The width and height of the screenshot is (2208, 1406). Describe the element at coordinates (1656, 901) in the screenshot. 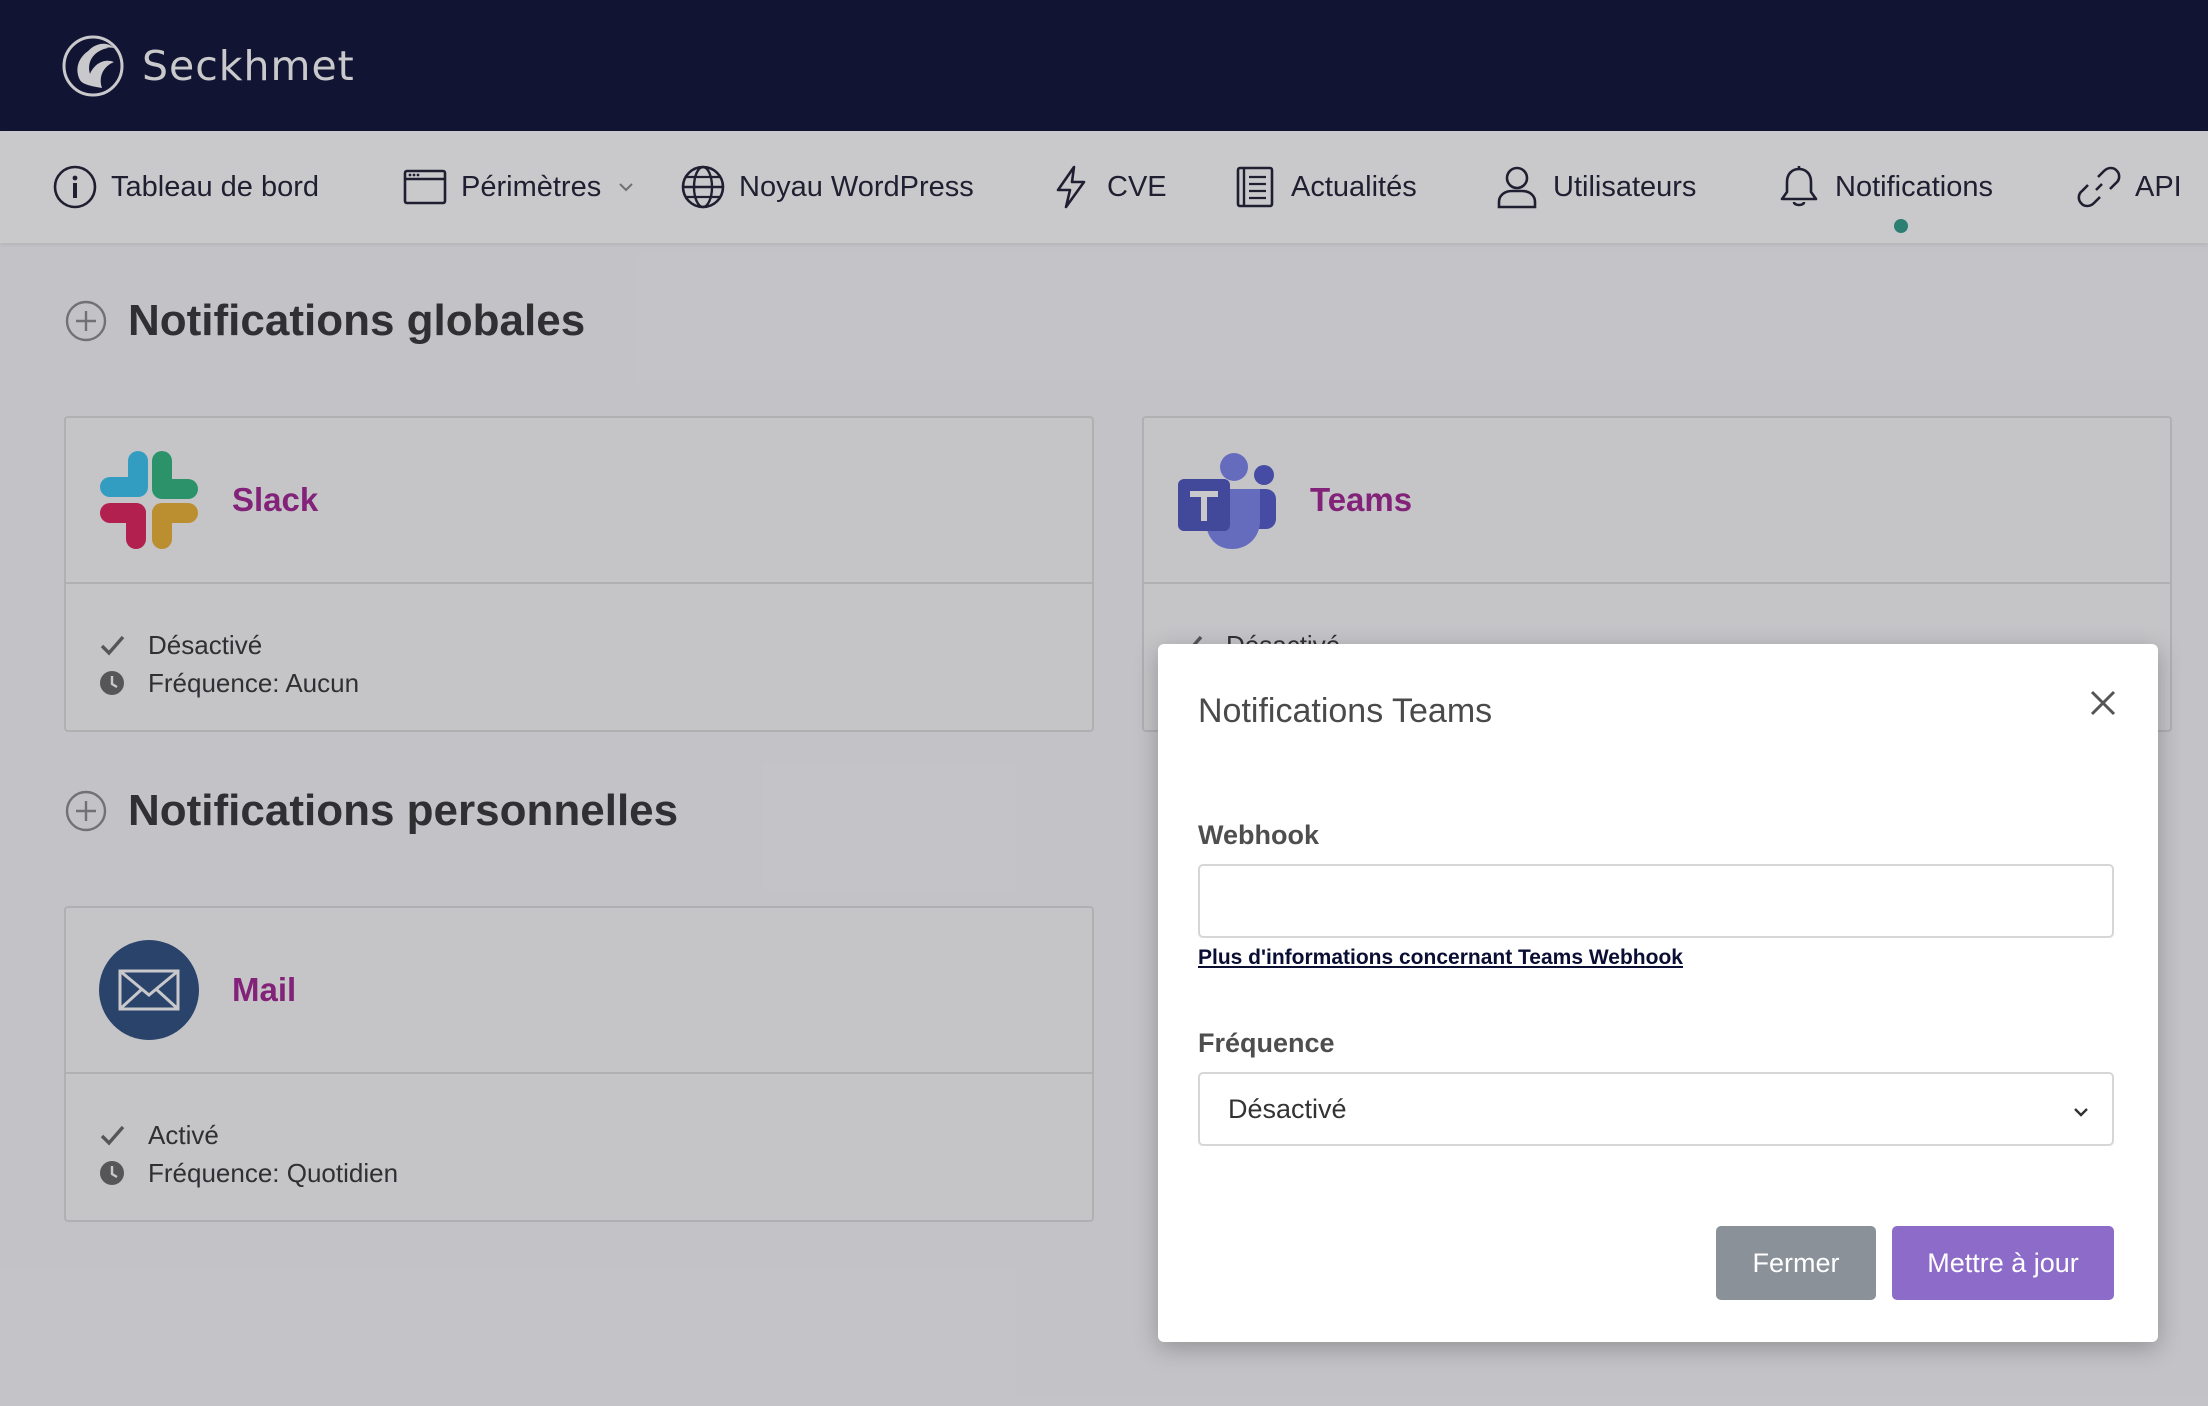

I see `webhook-input` at that location.